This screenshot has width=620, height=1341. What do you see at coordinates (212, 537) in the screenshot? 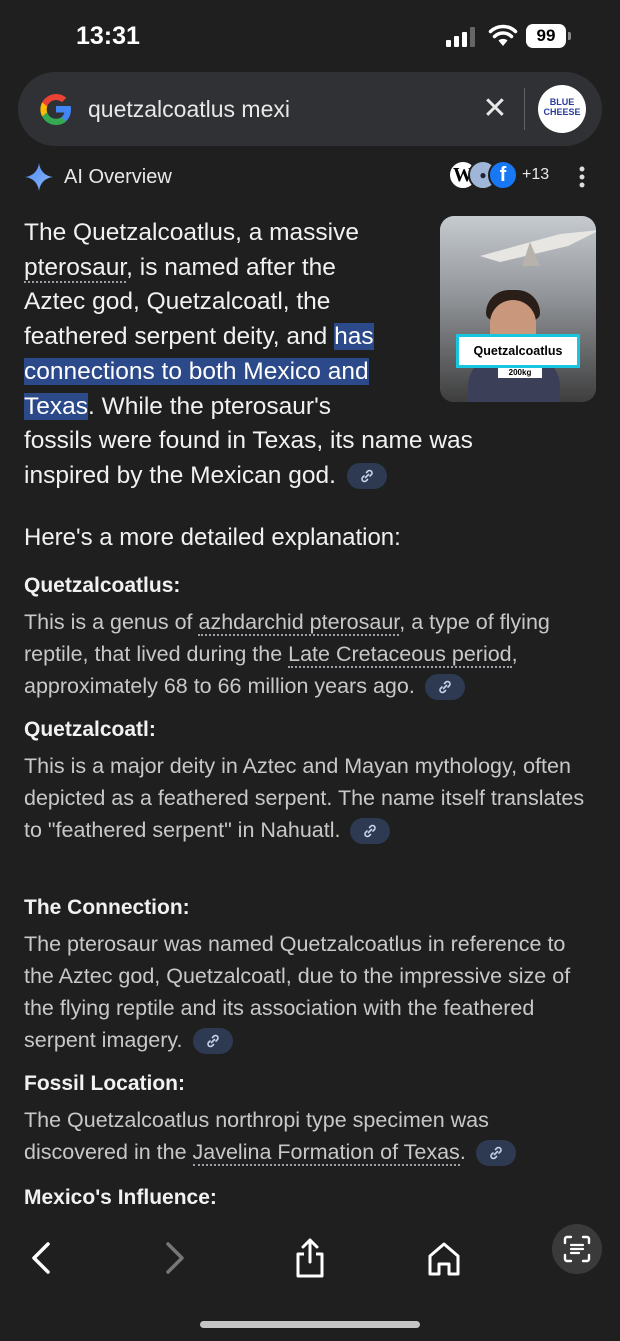
I see `detail-heading: Here's a more detailed explanation:` at bounding box center [212, 537].